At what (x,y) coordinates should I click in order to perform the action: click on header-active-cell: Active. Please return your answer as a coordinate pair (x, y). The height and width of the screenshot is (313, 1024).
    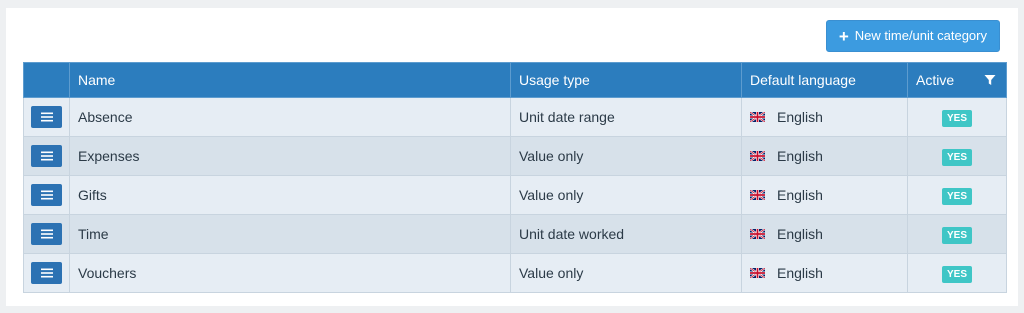
    Looking at the image, I should click on (957, 80).